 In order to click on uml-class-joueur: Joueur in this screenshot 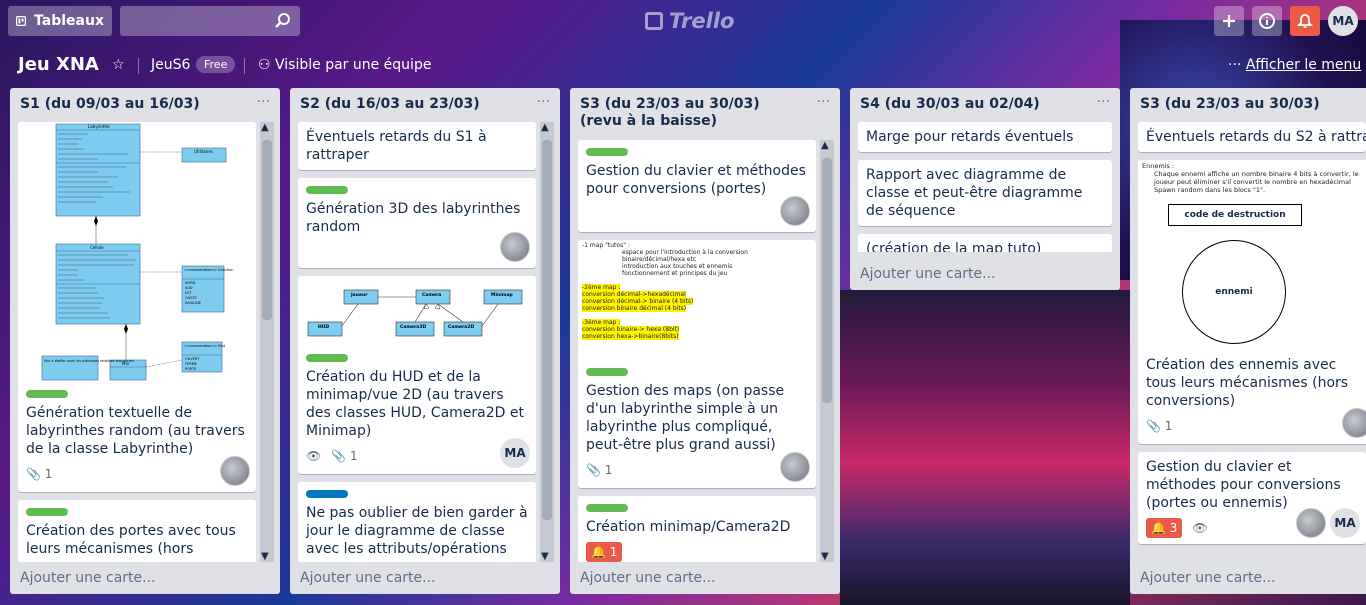, I will do `click(359, 295)`.